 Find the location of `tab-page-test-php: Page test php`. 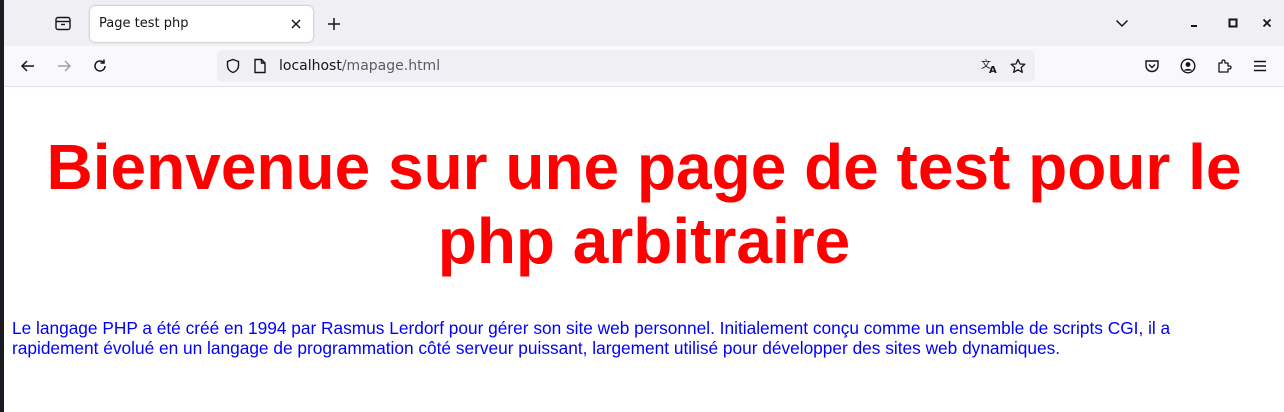

tab-page-test-php: Page test php is located at coordinates (201, 24).